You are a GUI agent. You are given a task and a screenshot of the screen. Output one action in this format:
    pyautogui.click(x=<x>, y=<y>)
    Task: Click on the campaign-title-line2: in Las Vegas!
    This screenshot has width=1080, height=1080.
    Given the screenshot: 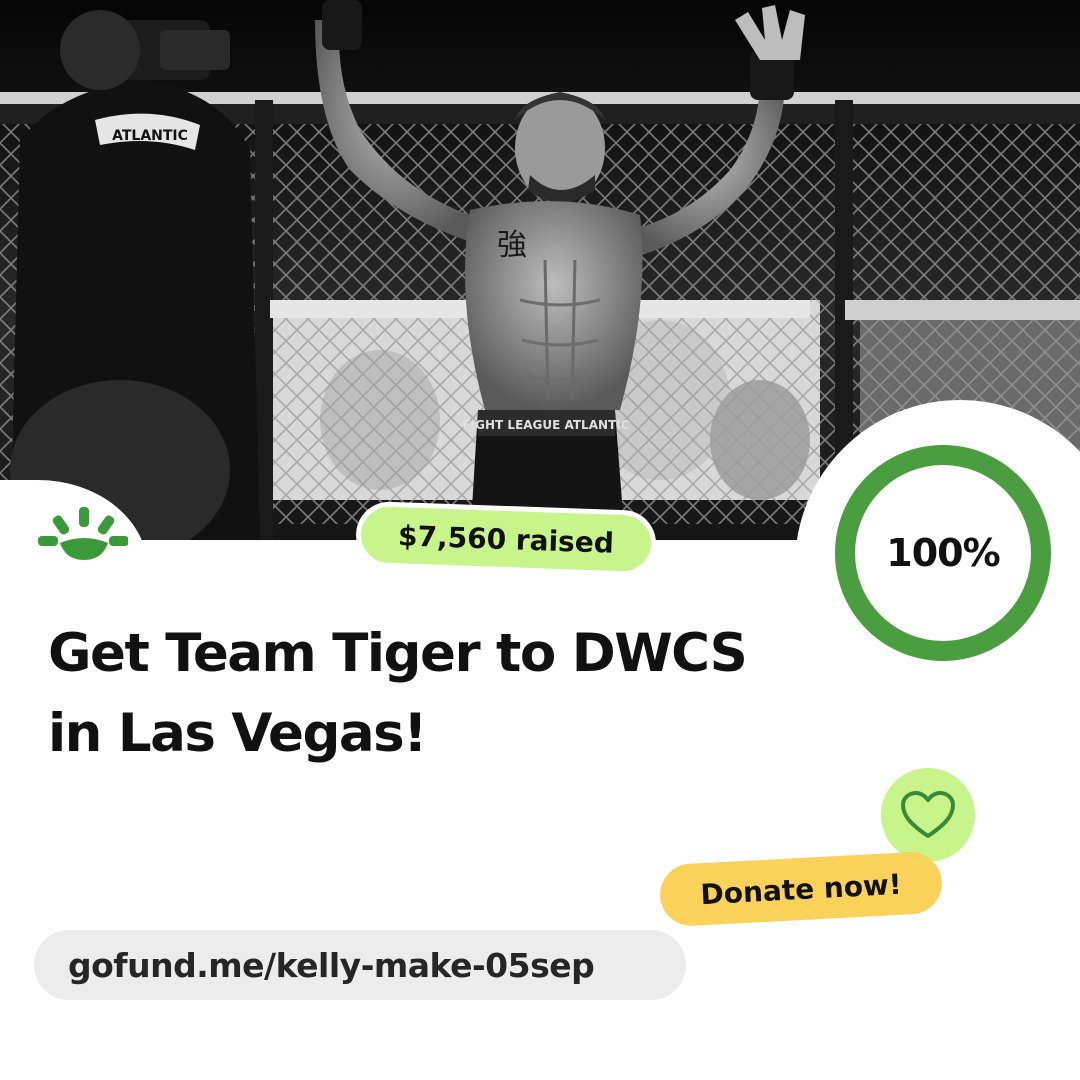 What is the action you would take?
    pyautogui.click(x=237, y=733)
    